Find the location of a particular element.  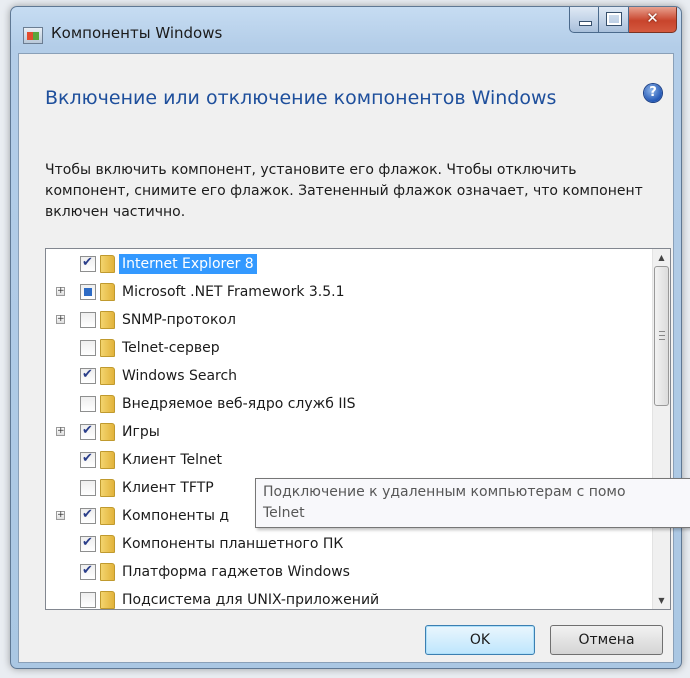

scroll-up-arrow-icon: ▲ is located at coordinates (661, 257).